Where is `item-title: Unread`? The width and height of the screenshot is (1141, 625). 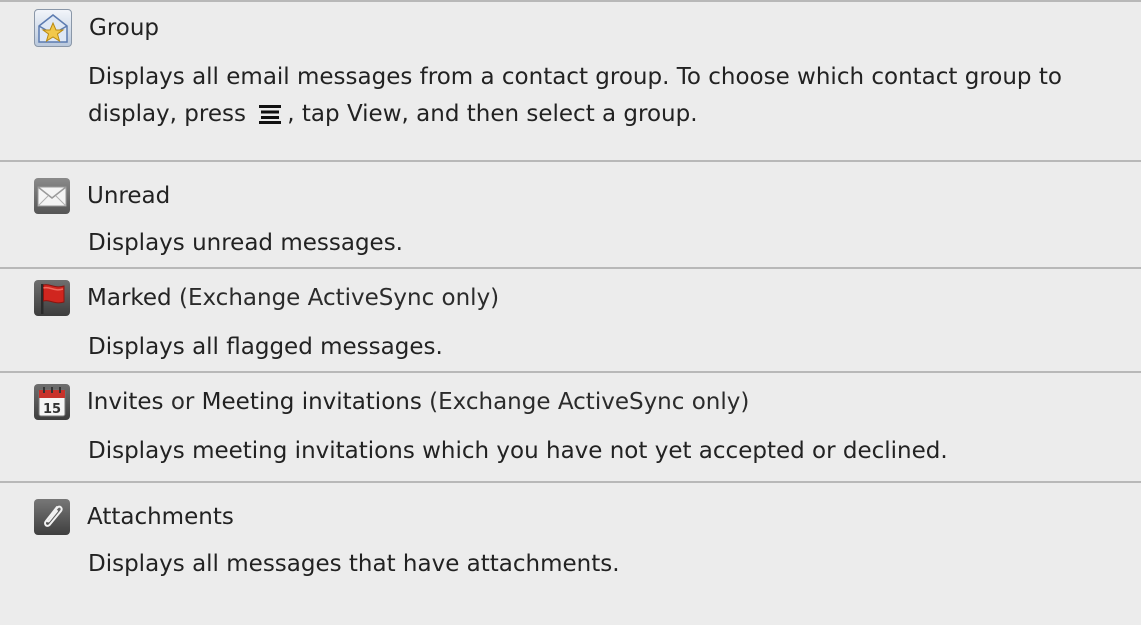
item-title: Unread is located at coordinates (129, 196).